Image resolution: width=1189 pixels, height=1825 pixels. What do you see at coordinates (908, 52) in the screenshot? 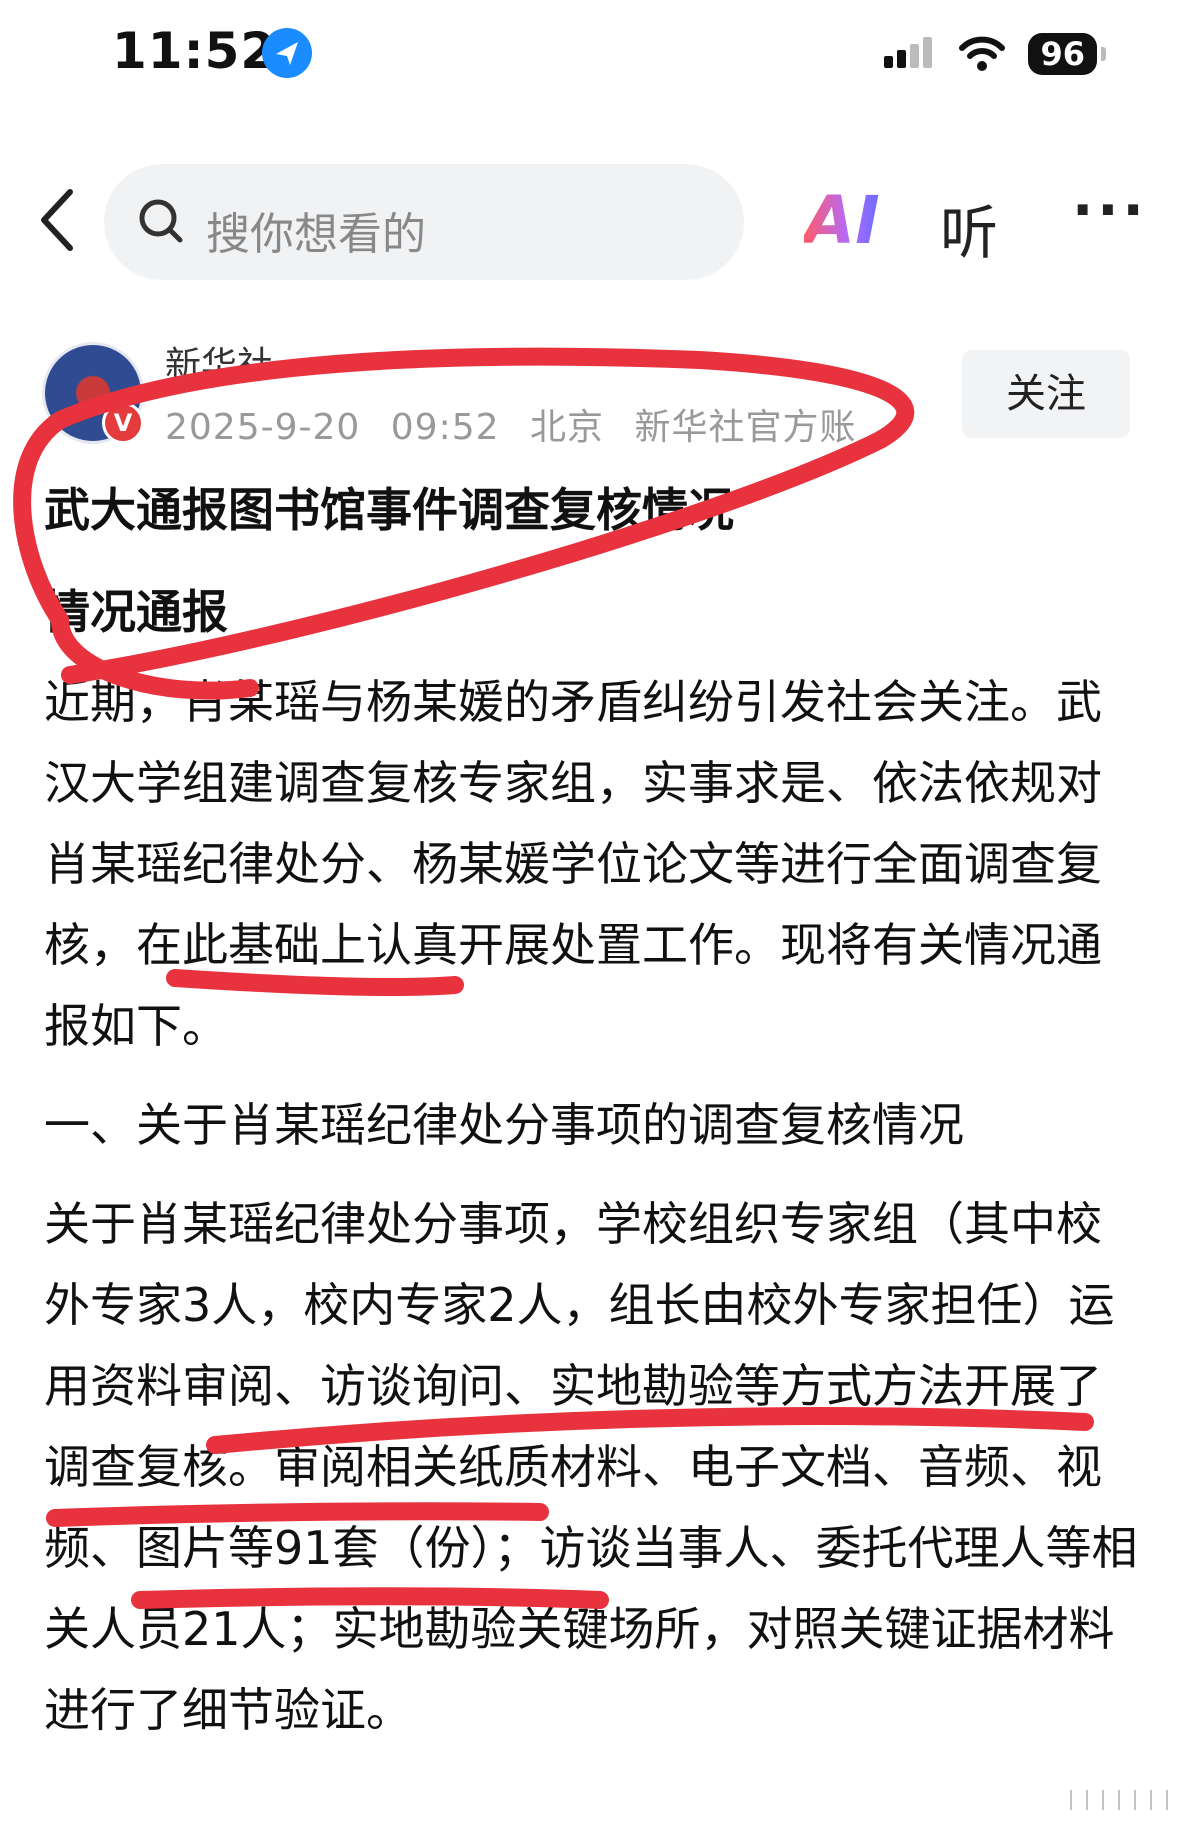
I see `cellular-signal-icon` at bounding box center [908, 52].